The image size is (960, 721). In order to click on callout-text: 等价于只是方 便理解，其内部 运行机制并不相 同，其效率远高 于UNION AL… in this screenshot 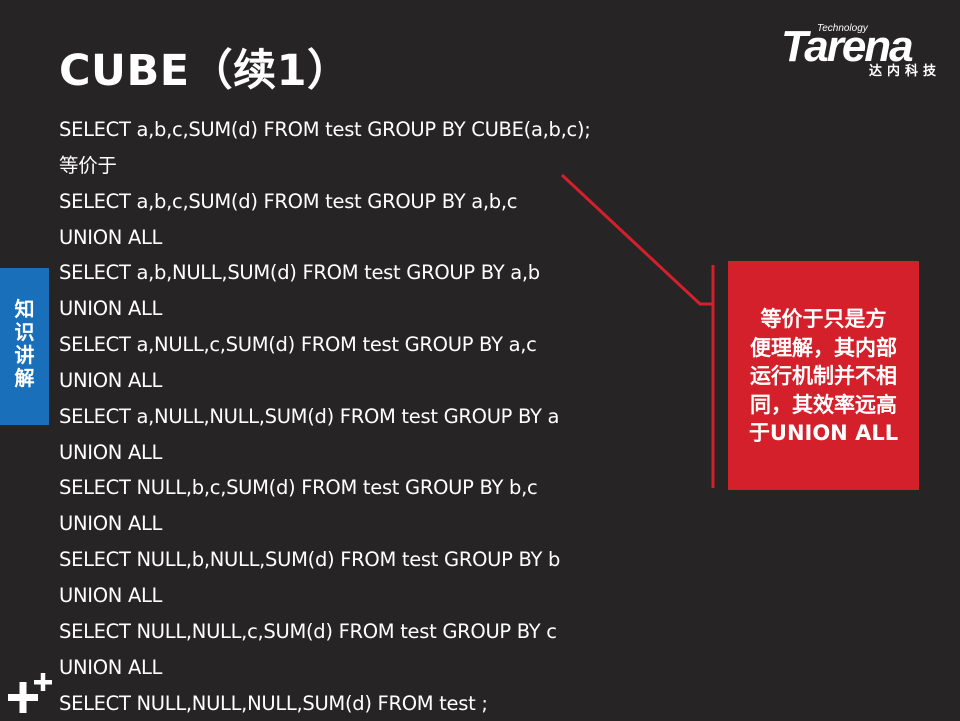, I will do `click(823, 376)`.